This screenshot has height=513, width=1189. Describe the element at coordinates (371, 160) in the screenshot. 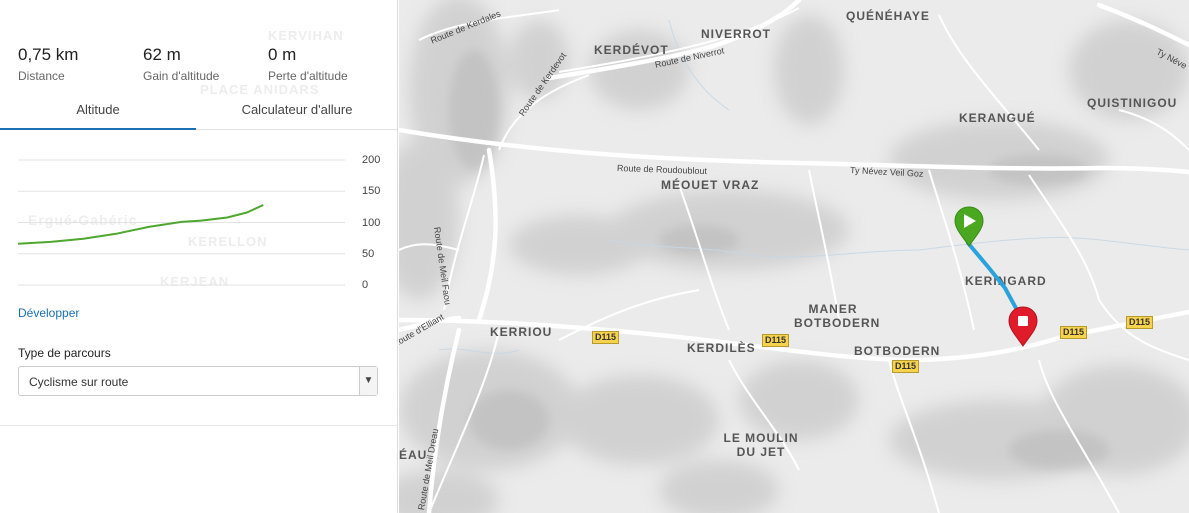

I see `y-tick-label: 200` at that location.